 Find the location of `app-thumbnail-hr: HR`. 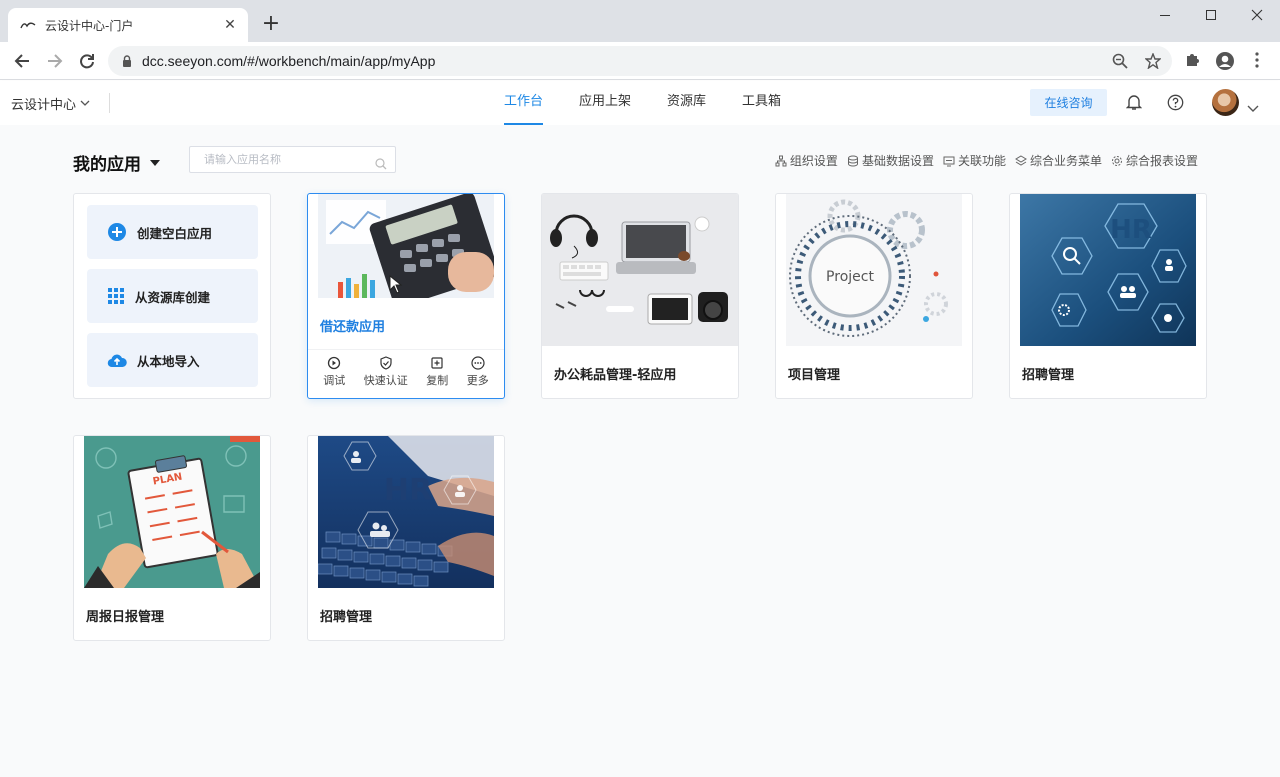

app-thumbnail-hr: HR is located at coordinates (1108, 270).